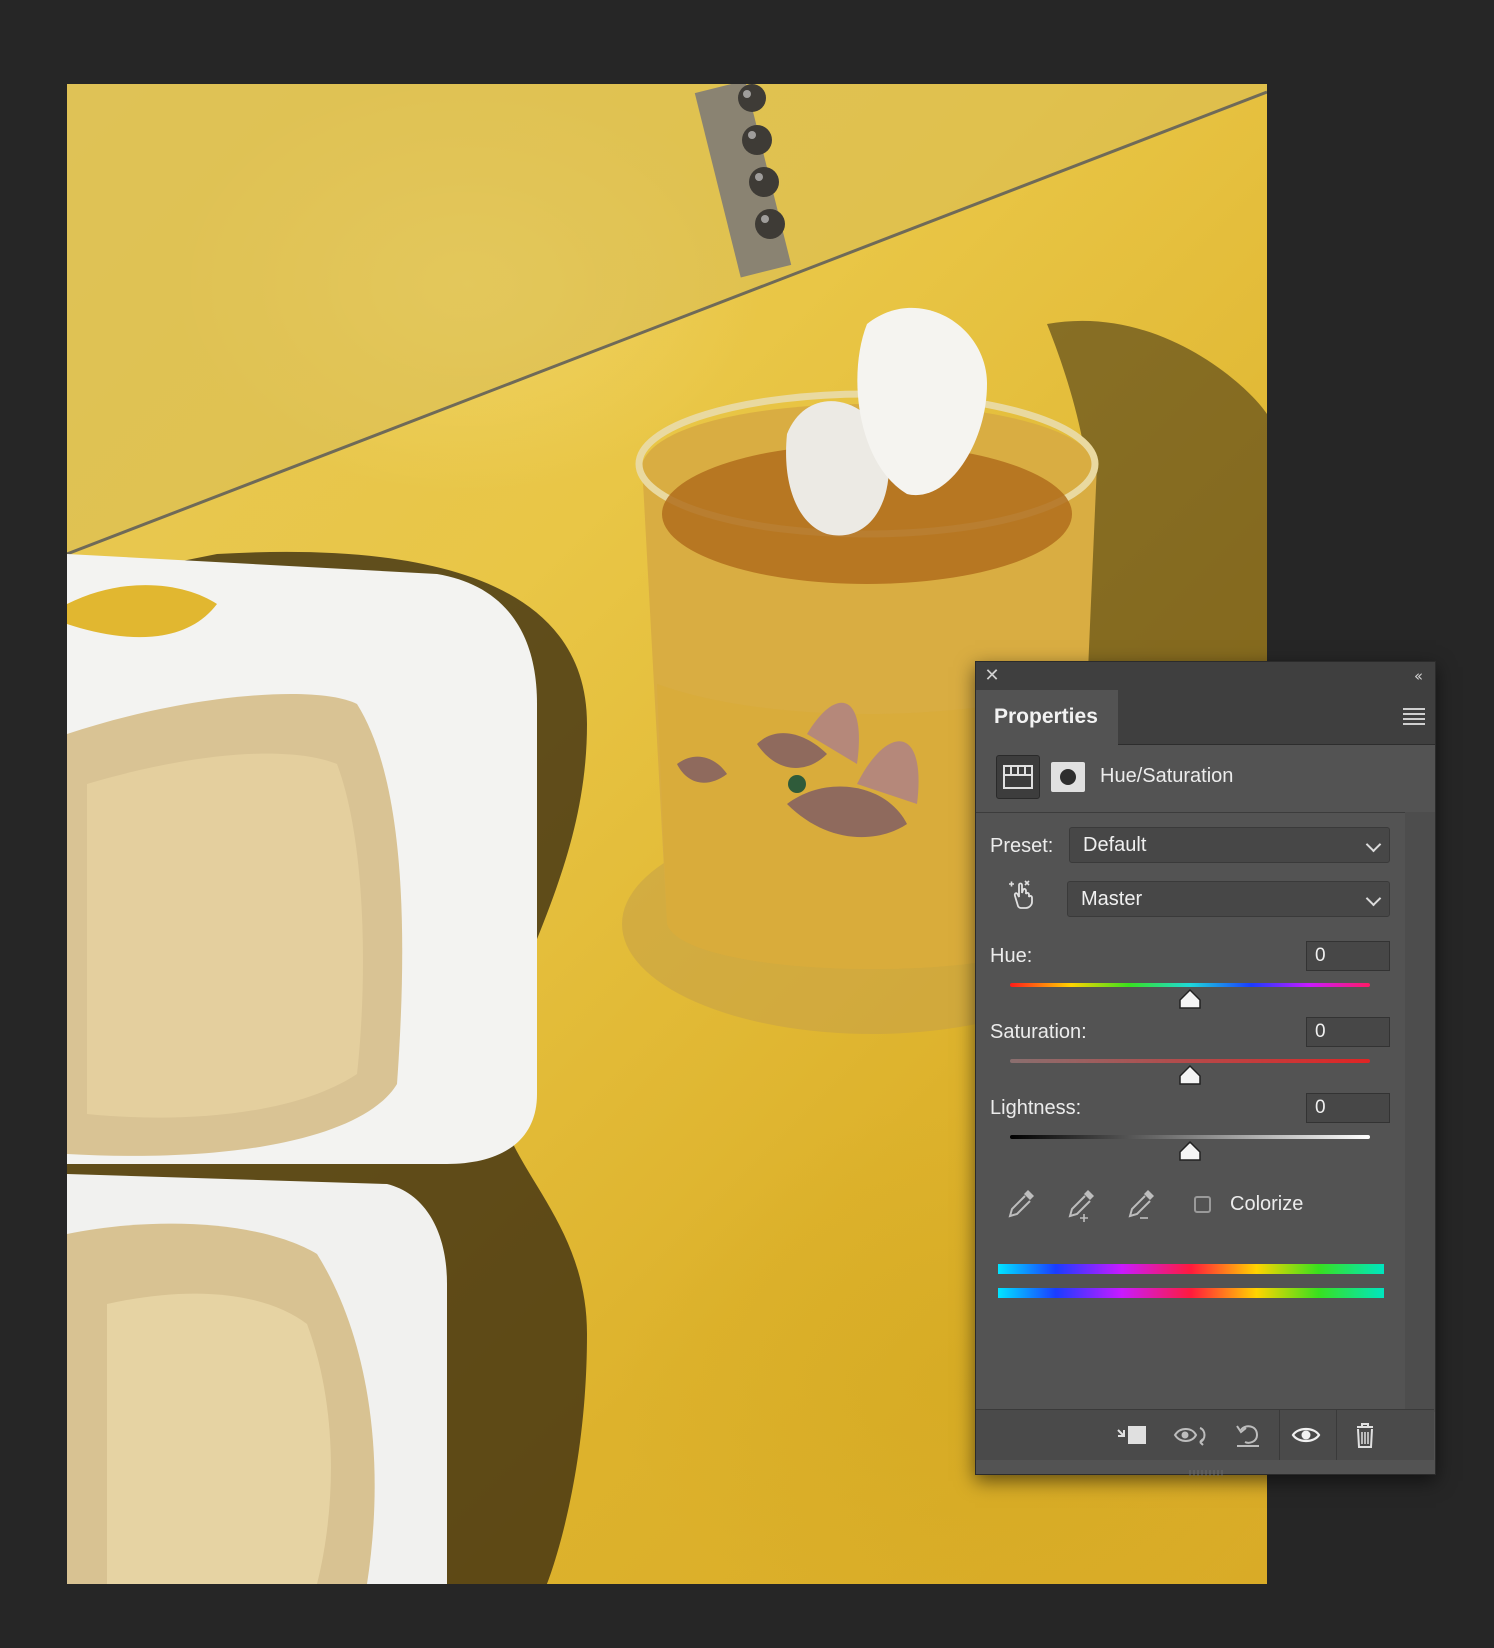  What do you see at coordinates (1420, 1112) in the screenshot?
I see `panel-scrollbar` at bounding box center [1420, 1112].